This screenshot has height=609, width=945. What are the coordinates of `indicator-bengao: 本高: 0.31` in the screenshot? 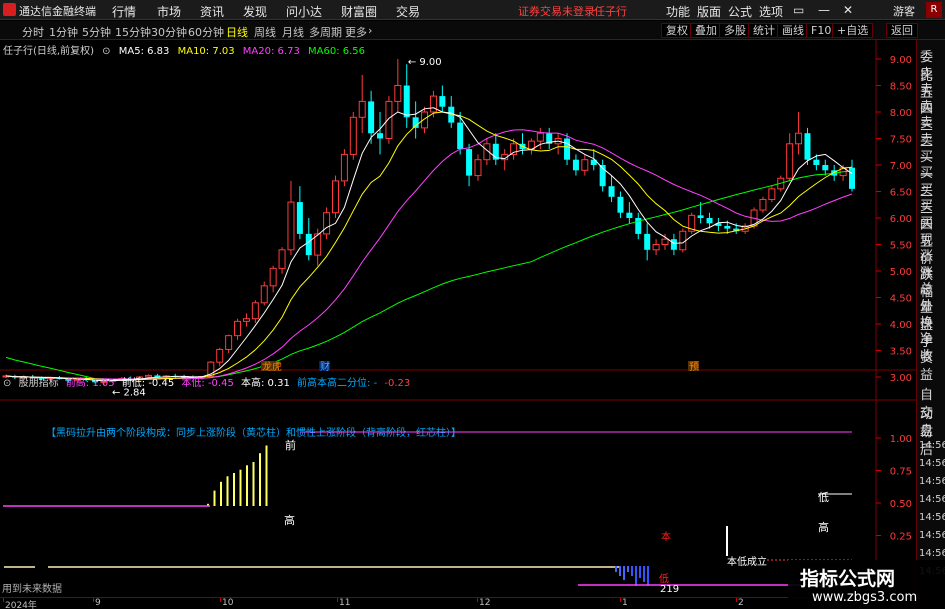 It's located at (265, 383).